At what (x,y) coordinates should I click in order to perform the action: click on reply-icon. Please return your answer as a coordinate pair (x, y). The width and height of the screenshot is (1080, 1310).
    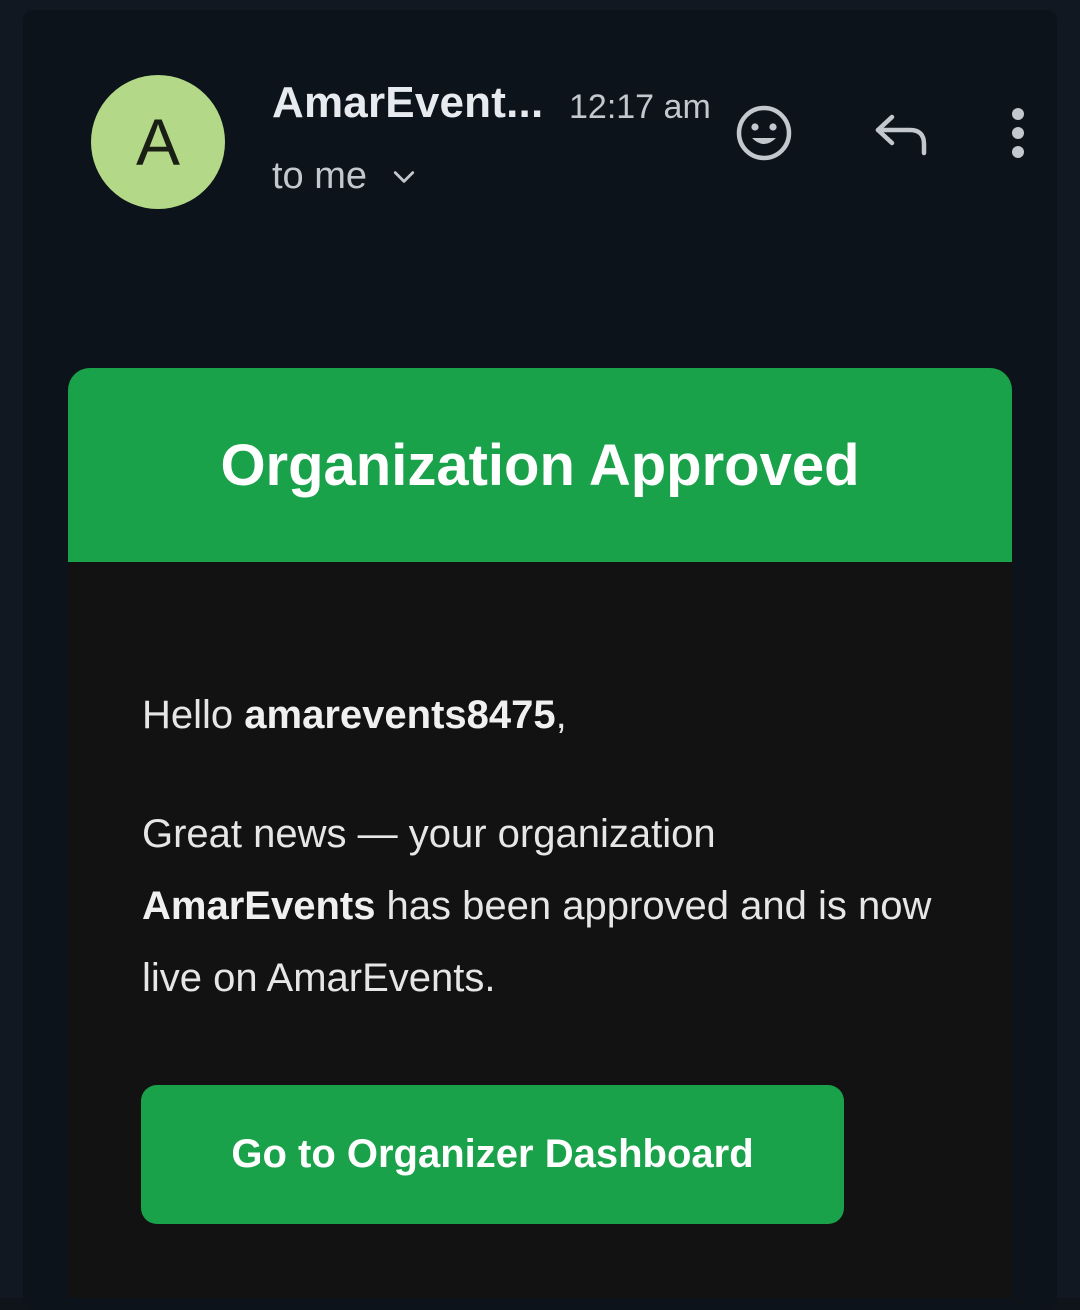
    Looking at the image, I should click on (901, 135).